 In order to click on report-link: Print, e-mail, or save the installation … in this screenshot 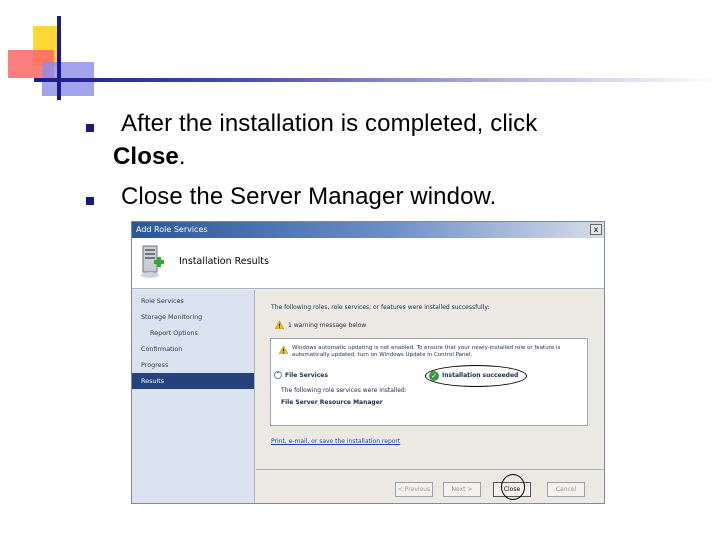, I will do `click(335, 441)`.